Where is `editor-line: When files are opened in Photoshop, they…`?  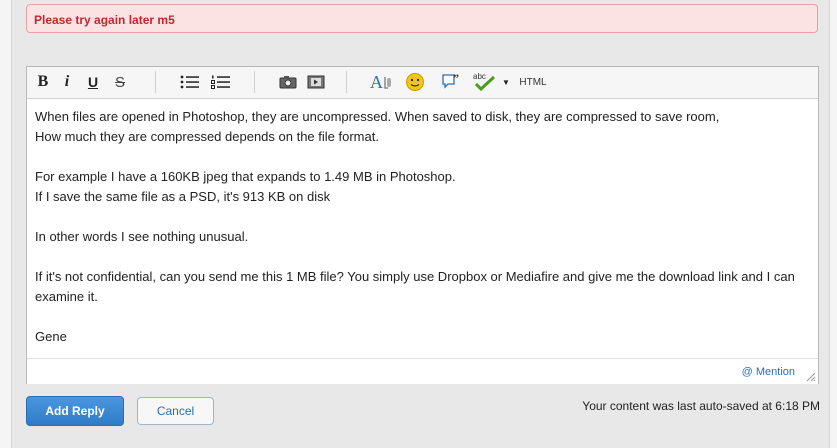 editor-line: When files are opened in Photoshop, they… is located at coordinates (377, 116).